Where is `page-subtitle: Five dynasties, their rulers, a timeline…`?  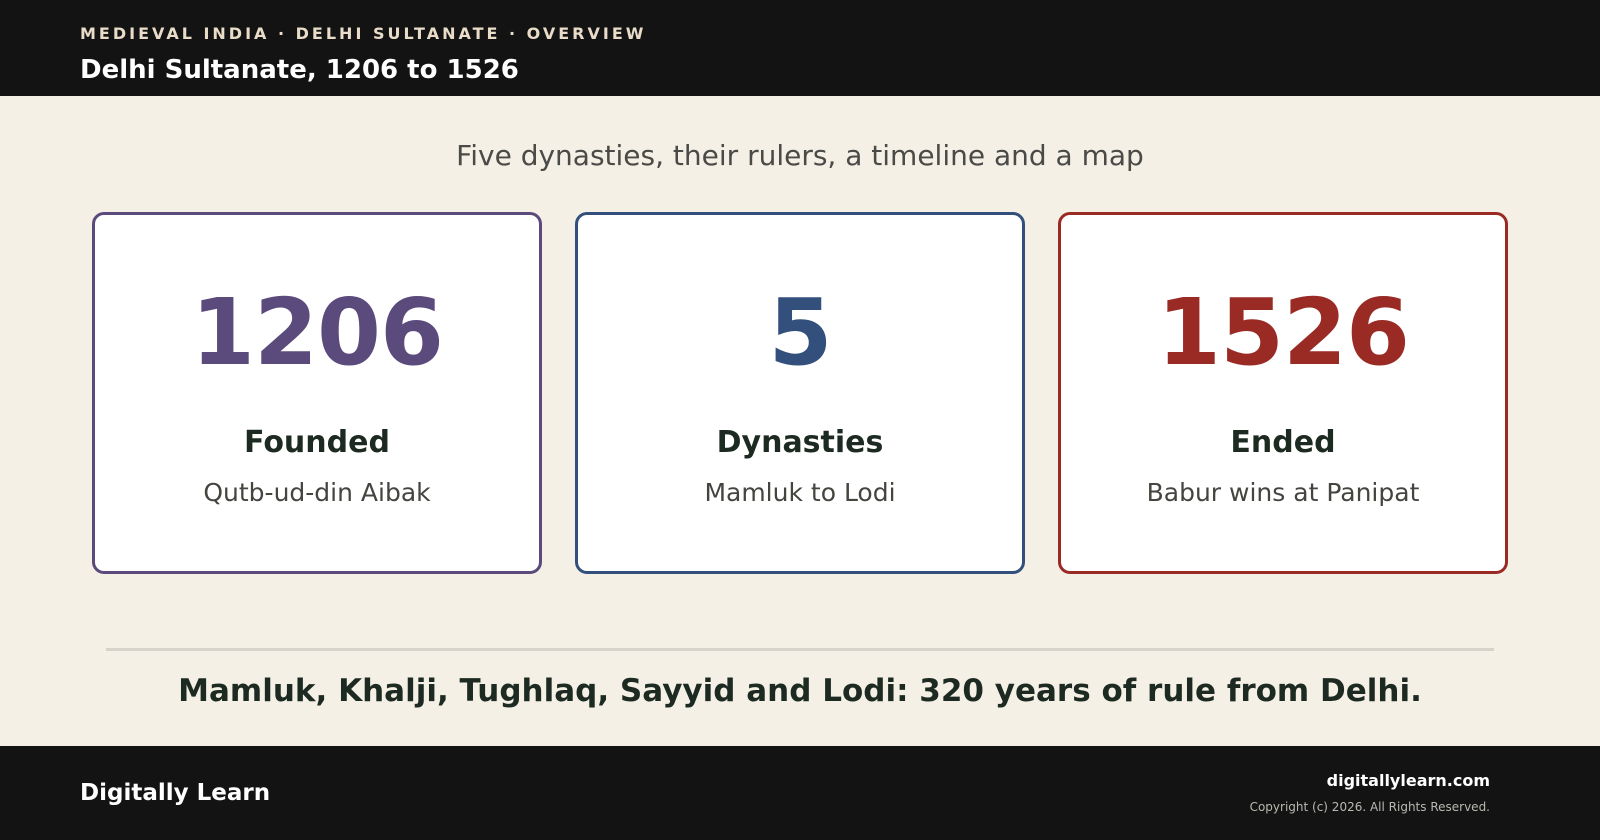 page-subtitle: Five dynasties, their rulers, a timeline… is located at coordinates (800, 155).